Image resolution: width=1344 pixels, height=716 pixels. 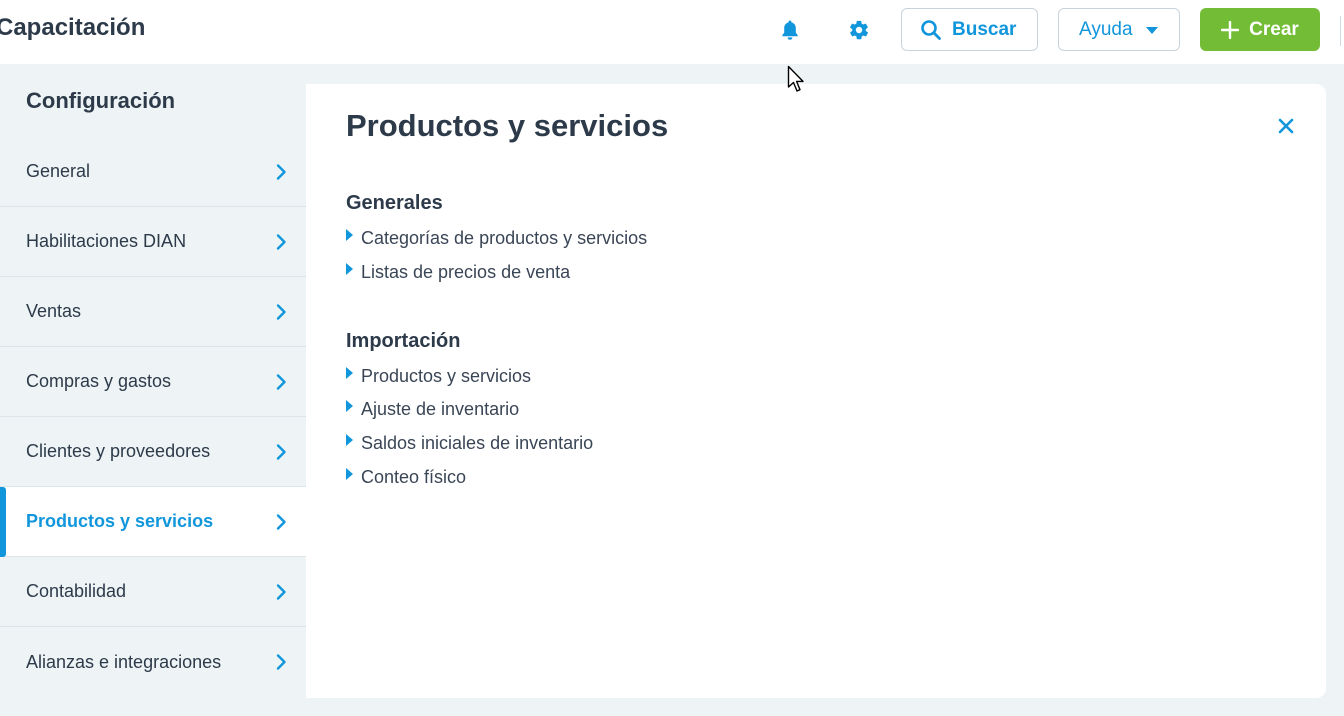 What do you see at coordinates (931, 29) in the screenshot?
I see `search-icon` at bounding box center [931, 29].